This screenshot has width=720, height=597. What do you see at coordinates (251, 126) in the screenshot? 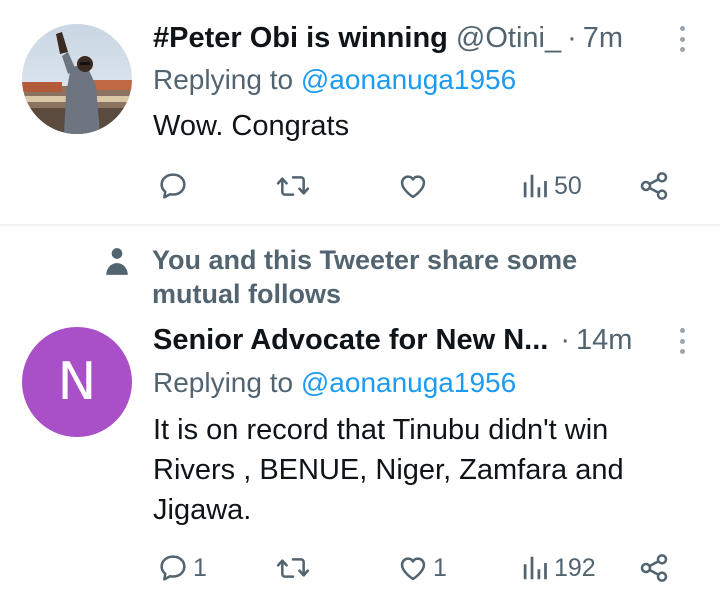
I see `tweet-text: Wow. Congrats` at bounding box center [251, 126].